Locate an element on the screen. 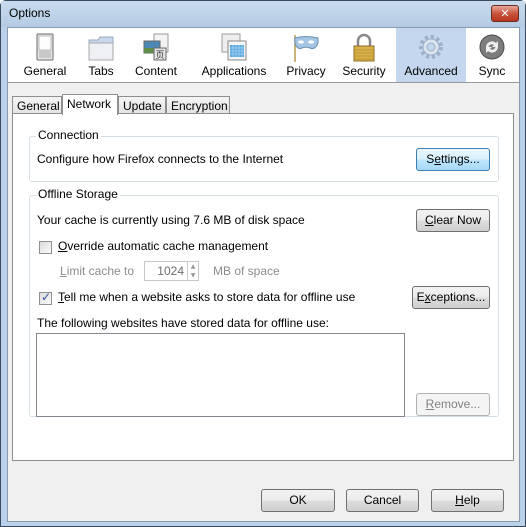  pane-label: Security is located at coordinates (364, 71).